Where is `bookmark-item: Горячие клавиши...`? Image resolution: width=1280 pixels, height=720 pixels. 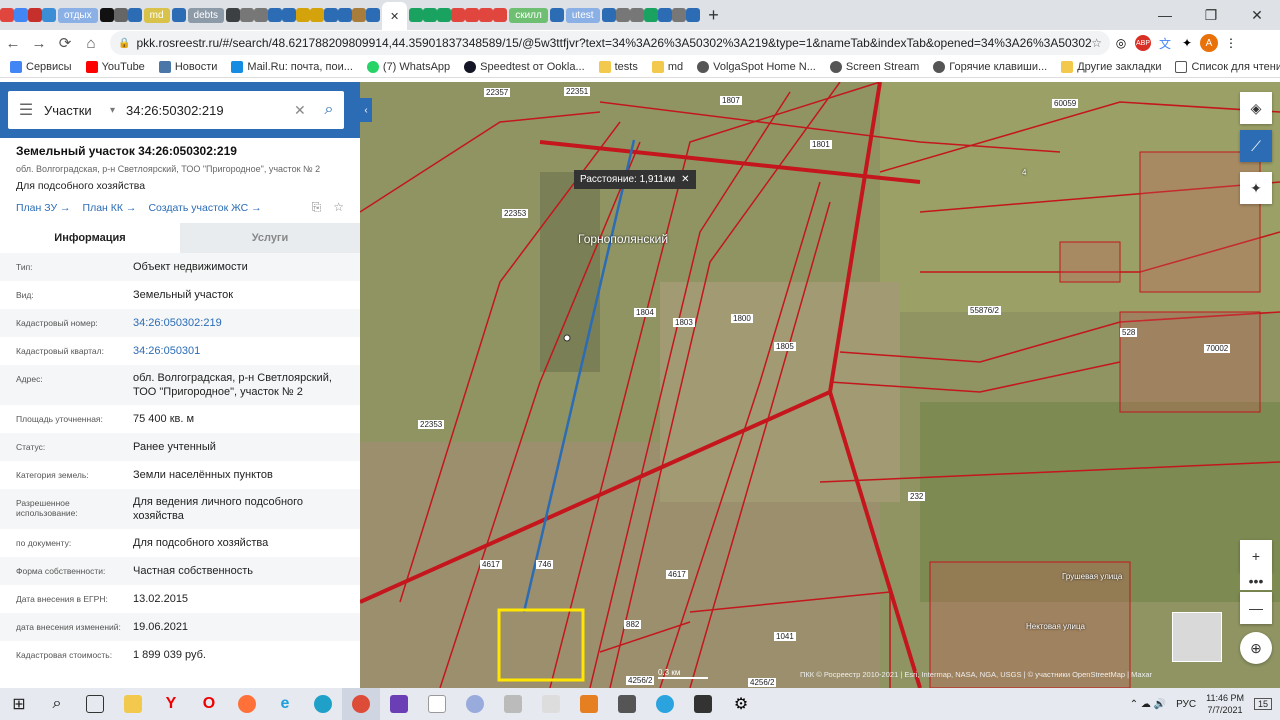 bookmark-item: Горячие клавиши... is located at coordinates (990, 66).